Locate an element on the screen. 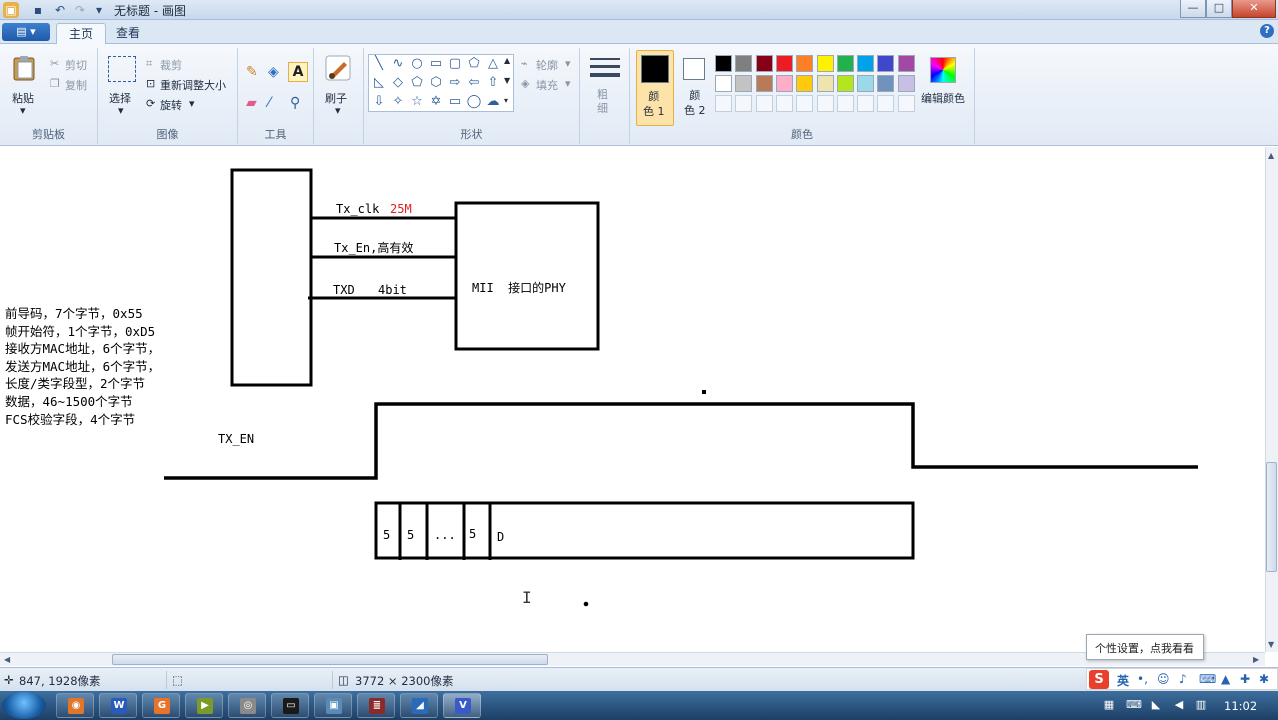 Image resolution: width=1278 pixels, height=720 pixels. taskbar-app: ▣ is located at coordinates (333, 705).